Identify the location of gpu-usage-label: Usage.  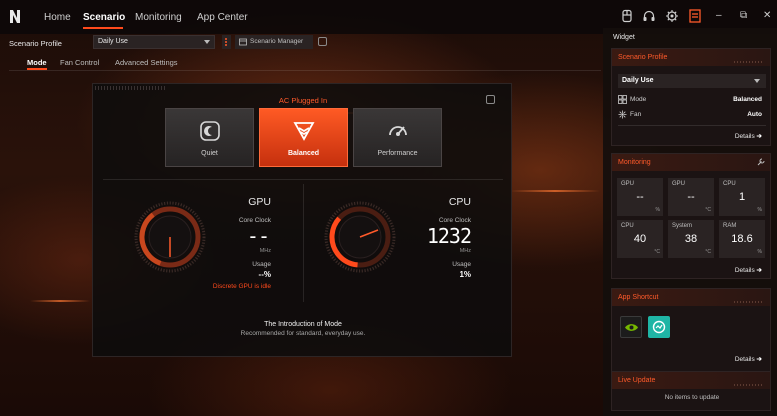
(261, 264).